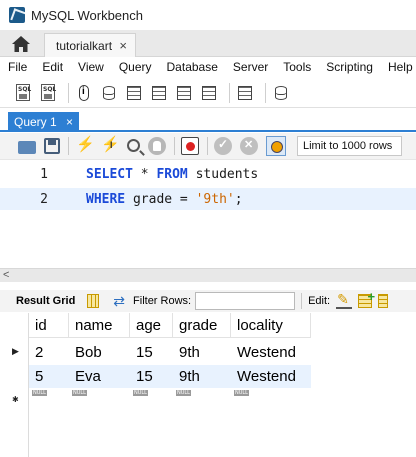  Describe the element at coordinates (276, 146) in the screenshot. I see `autocommit-toggle-icon` at that location.